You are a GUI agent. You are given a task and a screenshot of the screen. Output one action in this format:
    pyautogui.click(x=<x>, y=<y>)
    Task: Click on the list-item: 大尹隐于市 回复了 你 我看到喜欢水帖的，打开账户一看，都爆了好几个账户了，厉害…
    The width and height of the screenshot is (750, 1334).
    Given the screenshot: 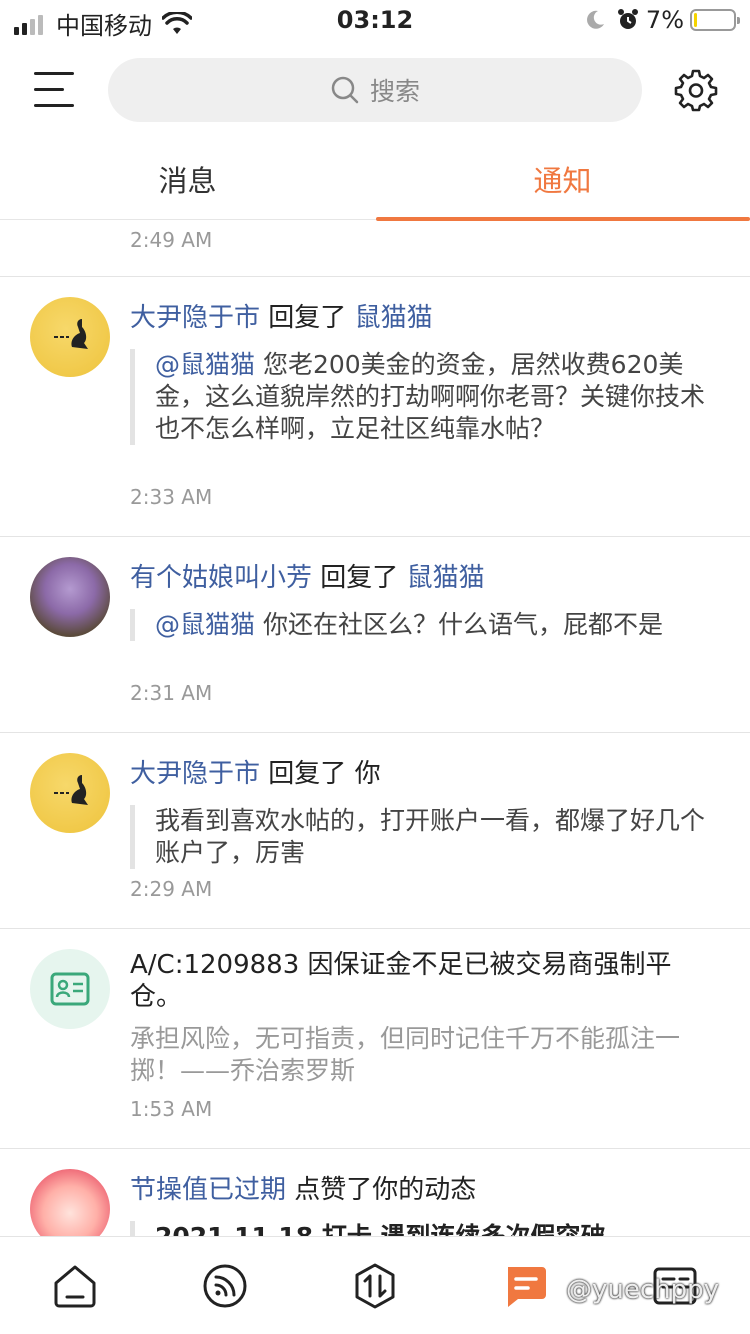 What is the action you would take?
    pyautogui.click(x=375, y=830)
    